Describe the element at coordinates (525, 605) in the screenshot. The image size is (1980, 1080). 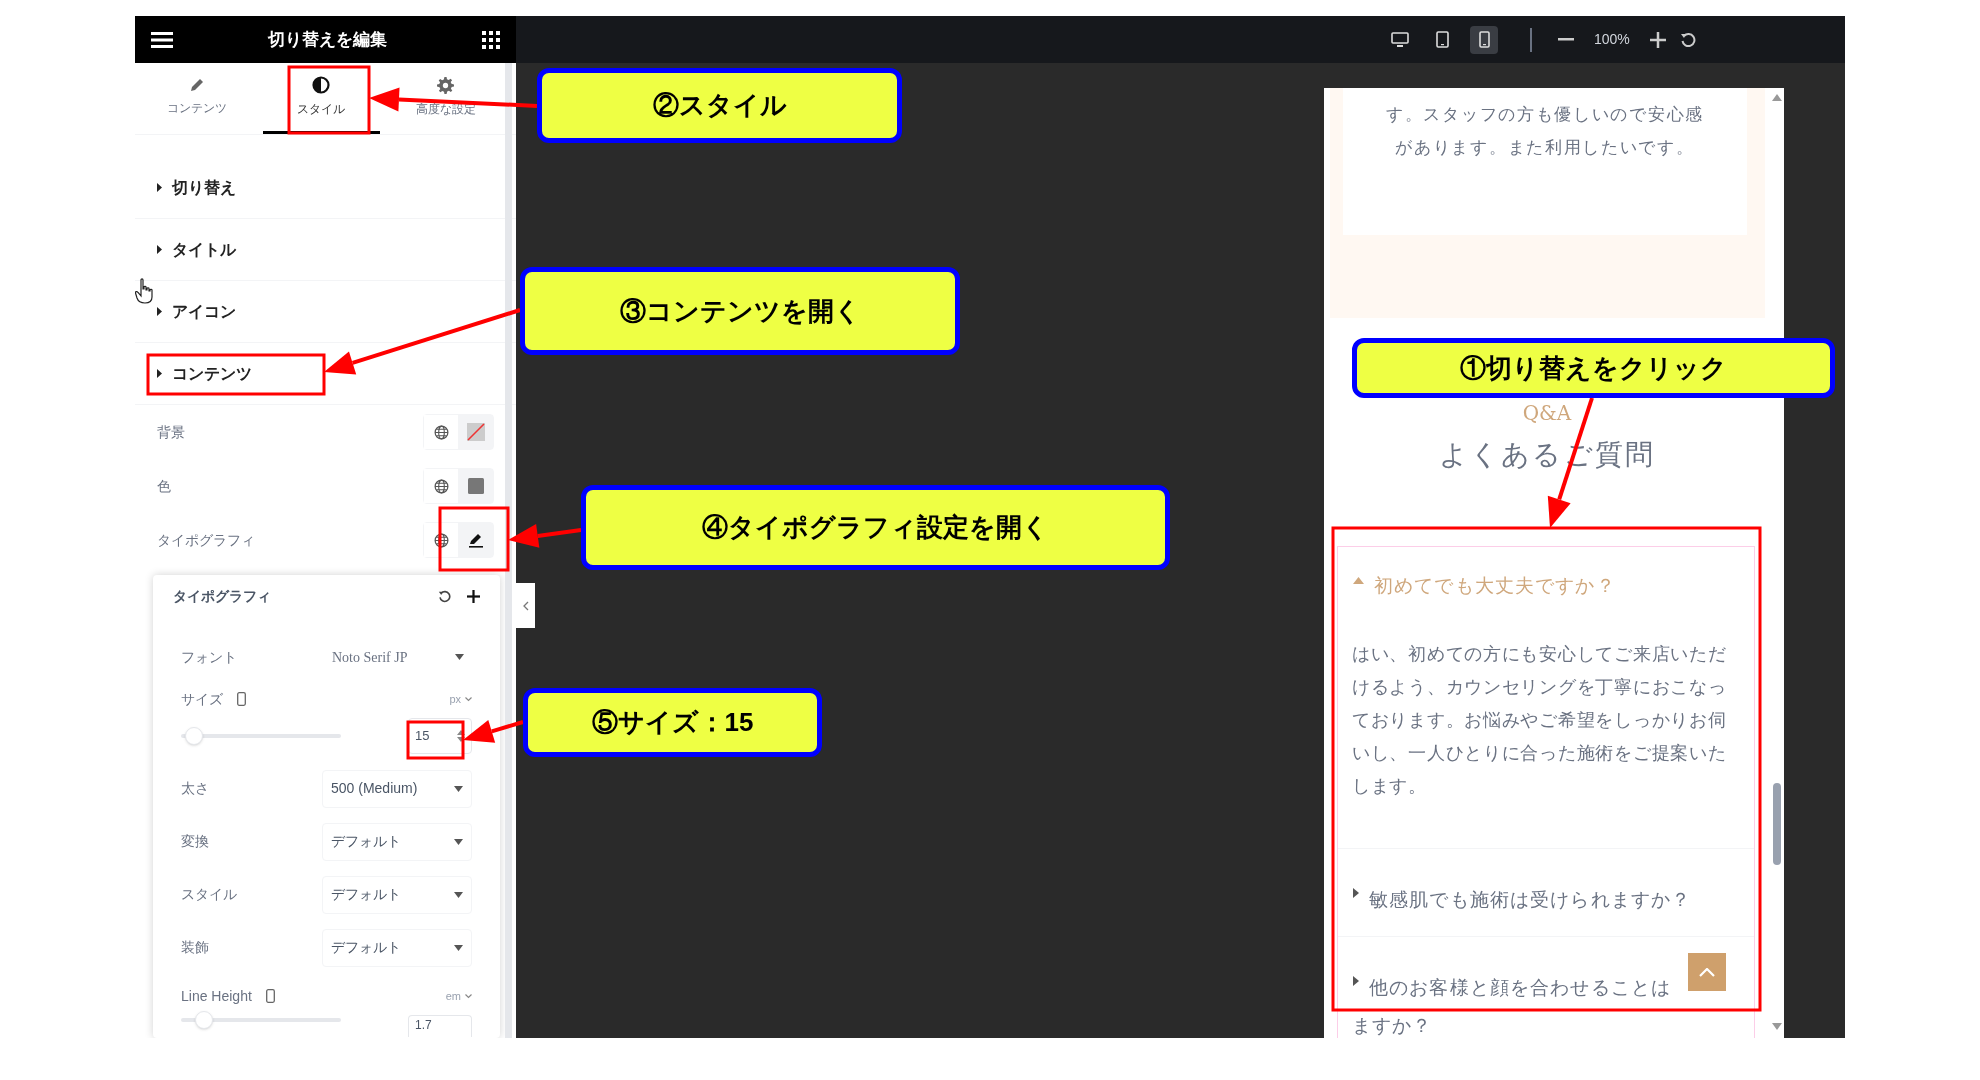
I see `chevron-left-icon` at that location.